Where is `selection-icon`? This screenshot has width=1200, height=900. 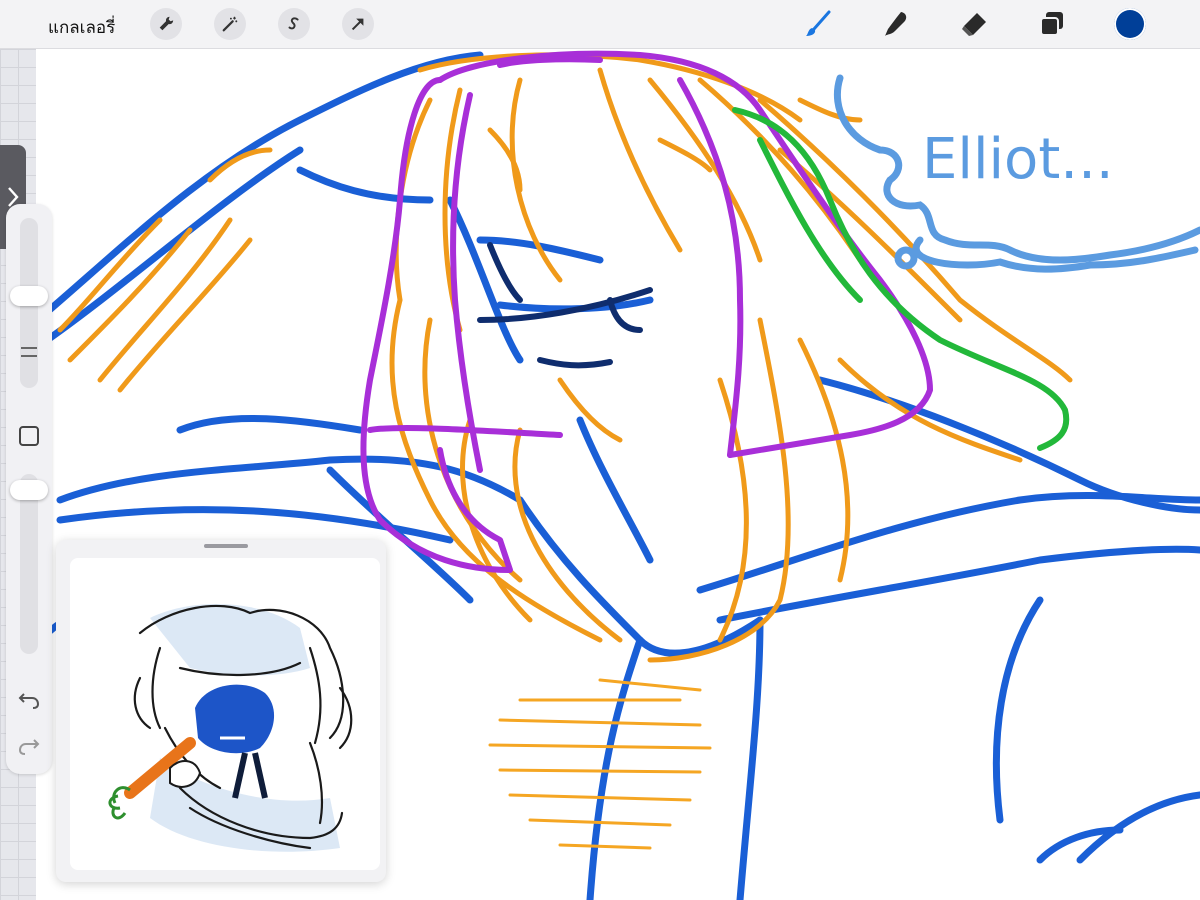 selection-icon is located at coordinates (294, 24).